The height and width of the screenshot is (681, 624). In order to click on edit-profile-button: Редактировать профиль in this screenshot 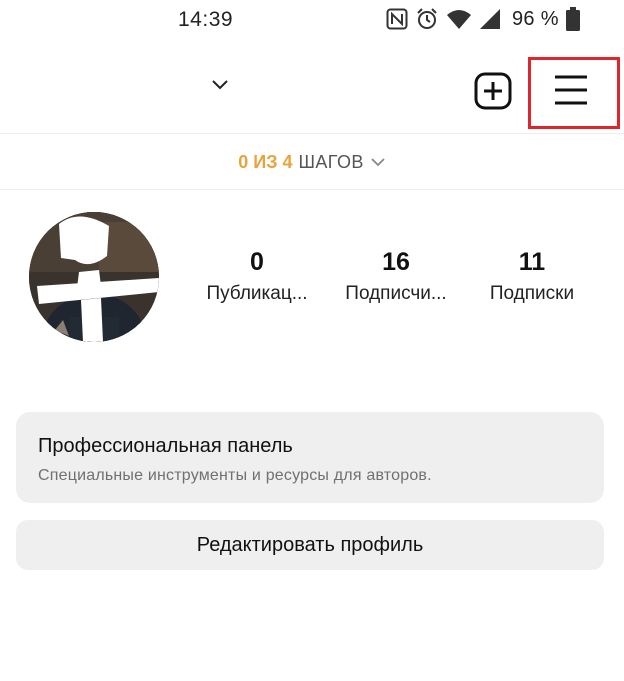, I will do `click(310, 545)`.